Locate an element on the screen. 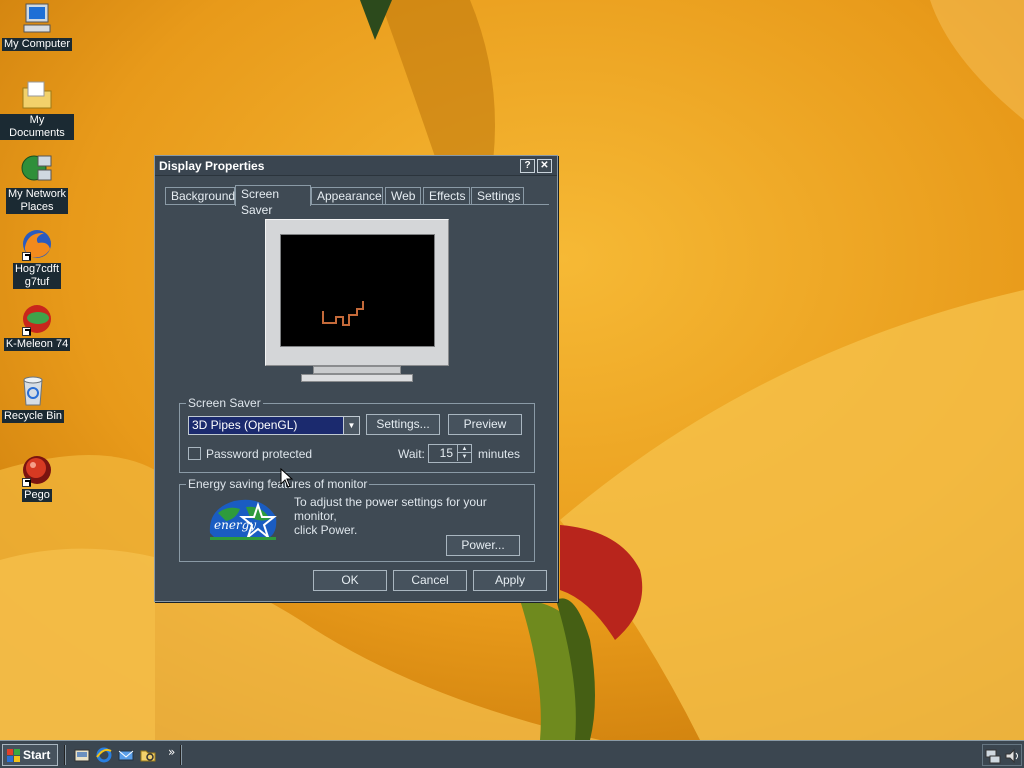  desktop-icon-pego: Pego is located at coordinates (37, 477).